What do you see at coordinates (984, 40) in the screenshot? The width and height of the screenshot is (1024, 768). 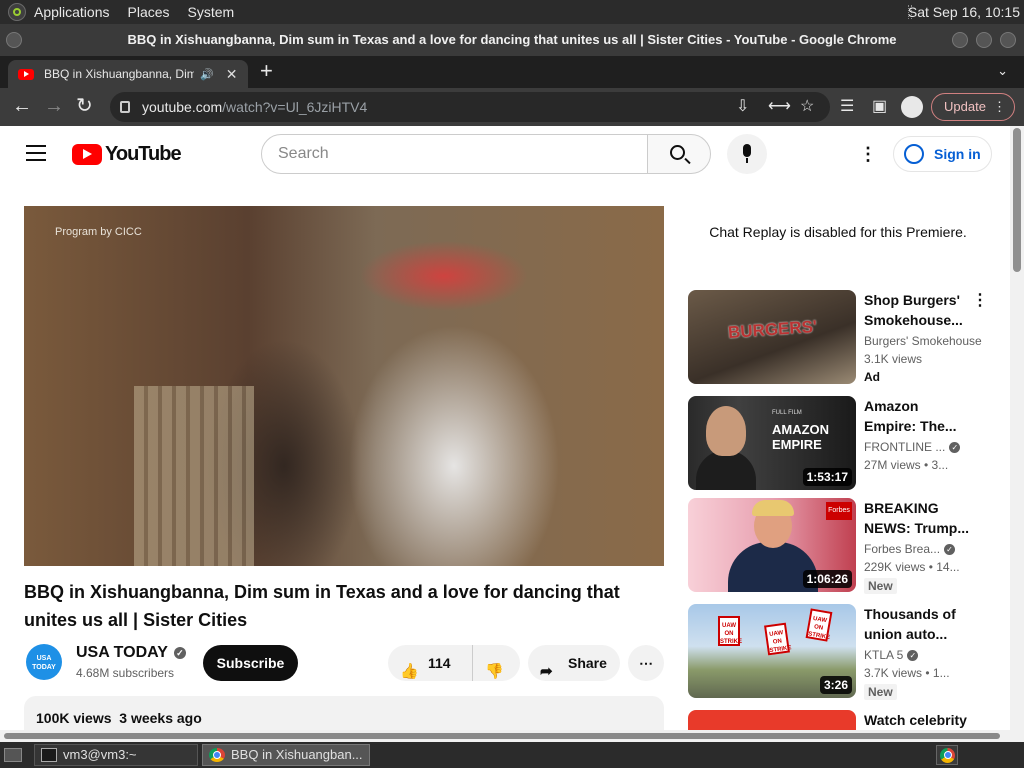 I see `maximize-icon` at bounding box center [984, 40].